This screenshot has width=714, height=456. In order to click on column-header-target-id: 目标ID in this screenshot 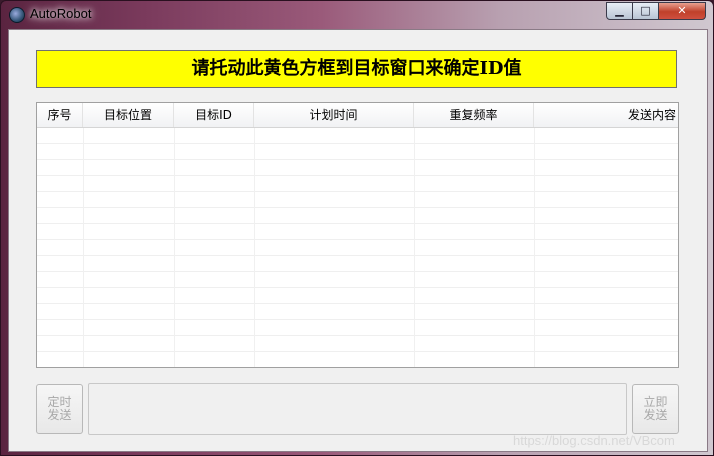, I will do `click(214, 115)`.